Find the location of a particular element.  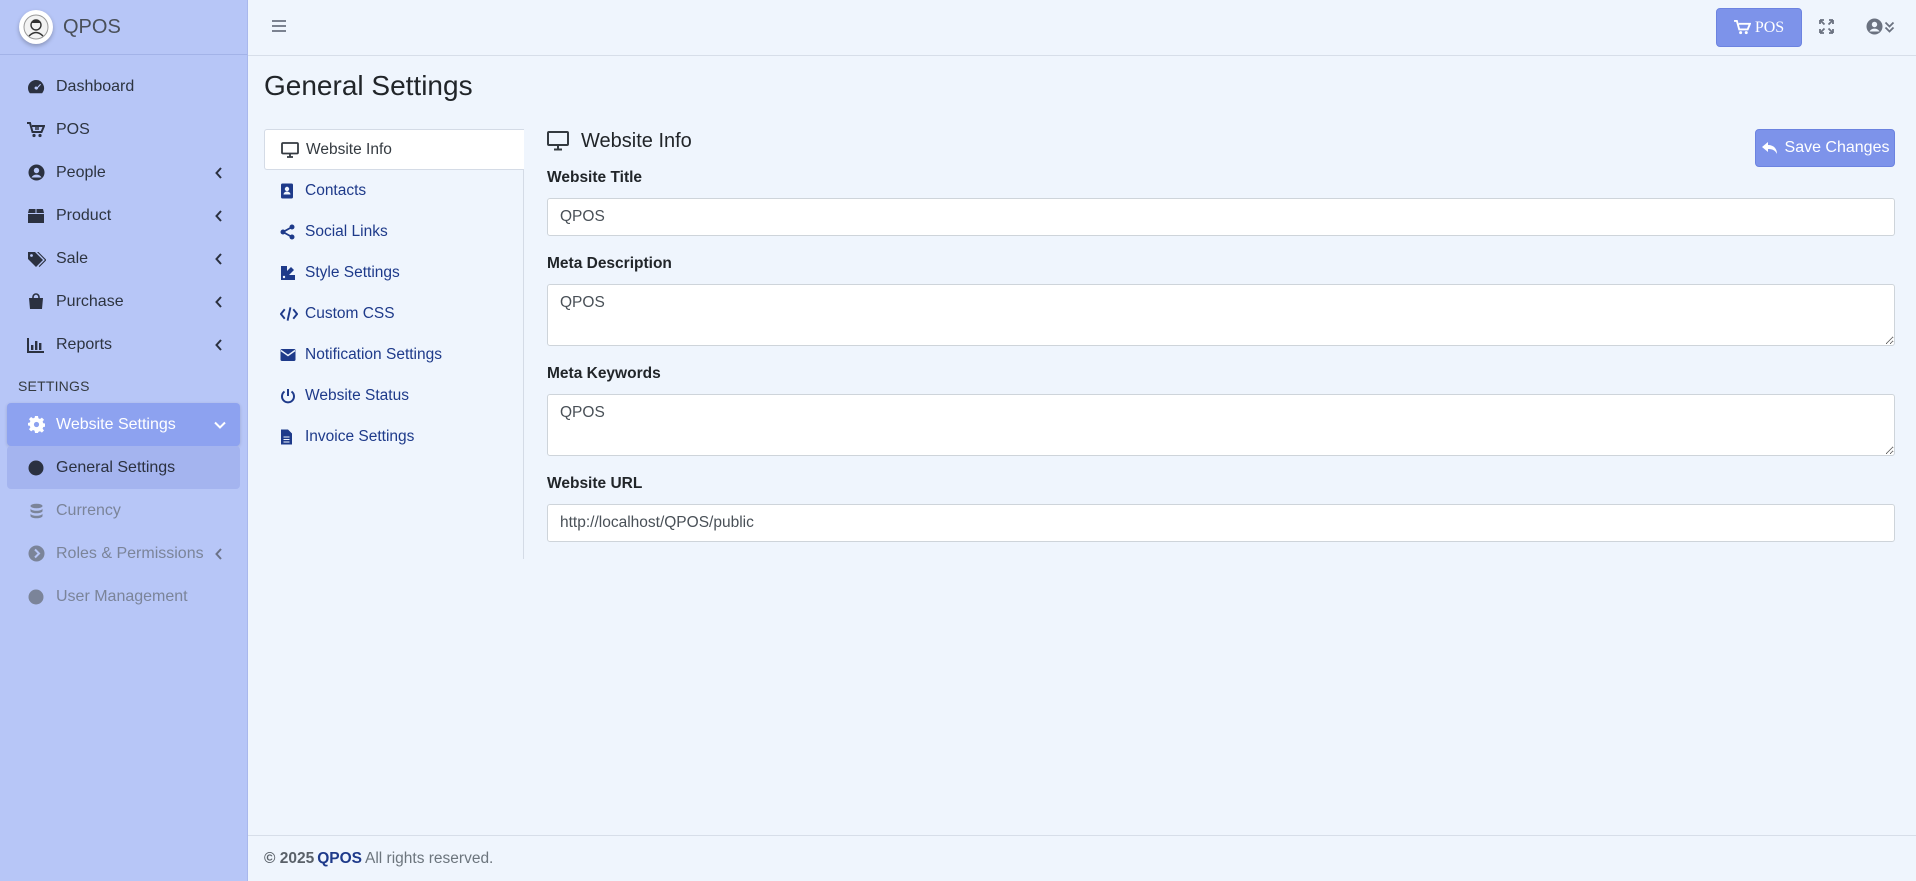

sidebar-item-label: Website Settings is located at coordinates (116, 424).